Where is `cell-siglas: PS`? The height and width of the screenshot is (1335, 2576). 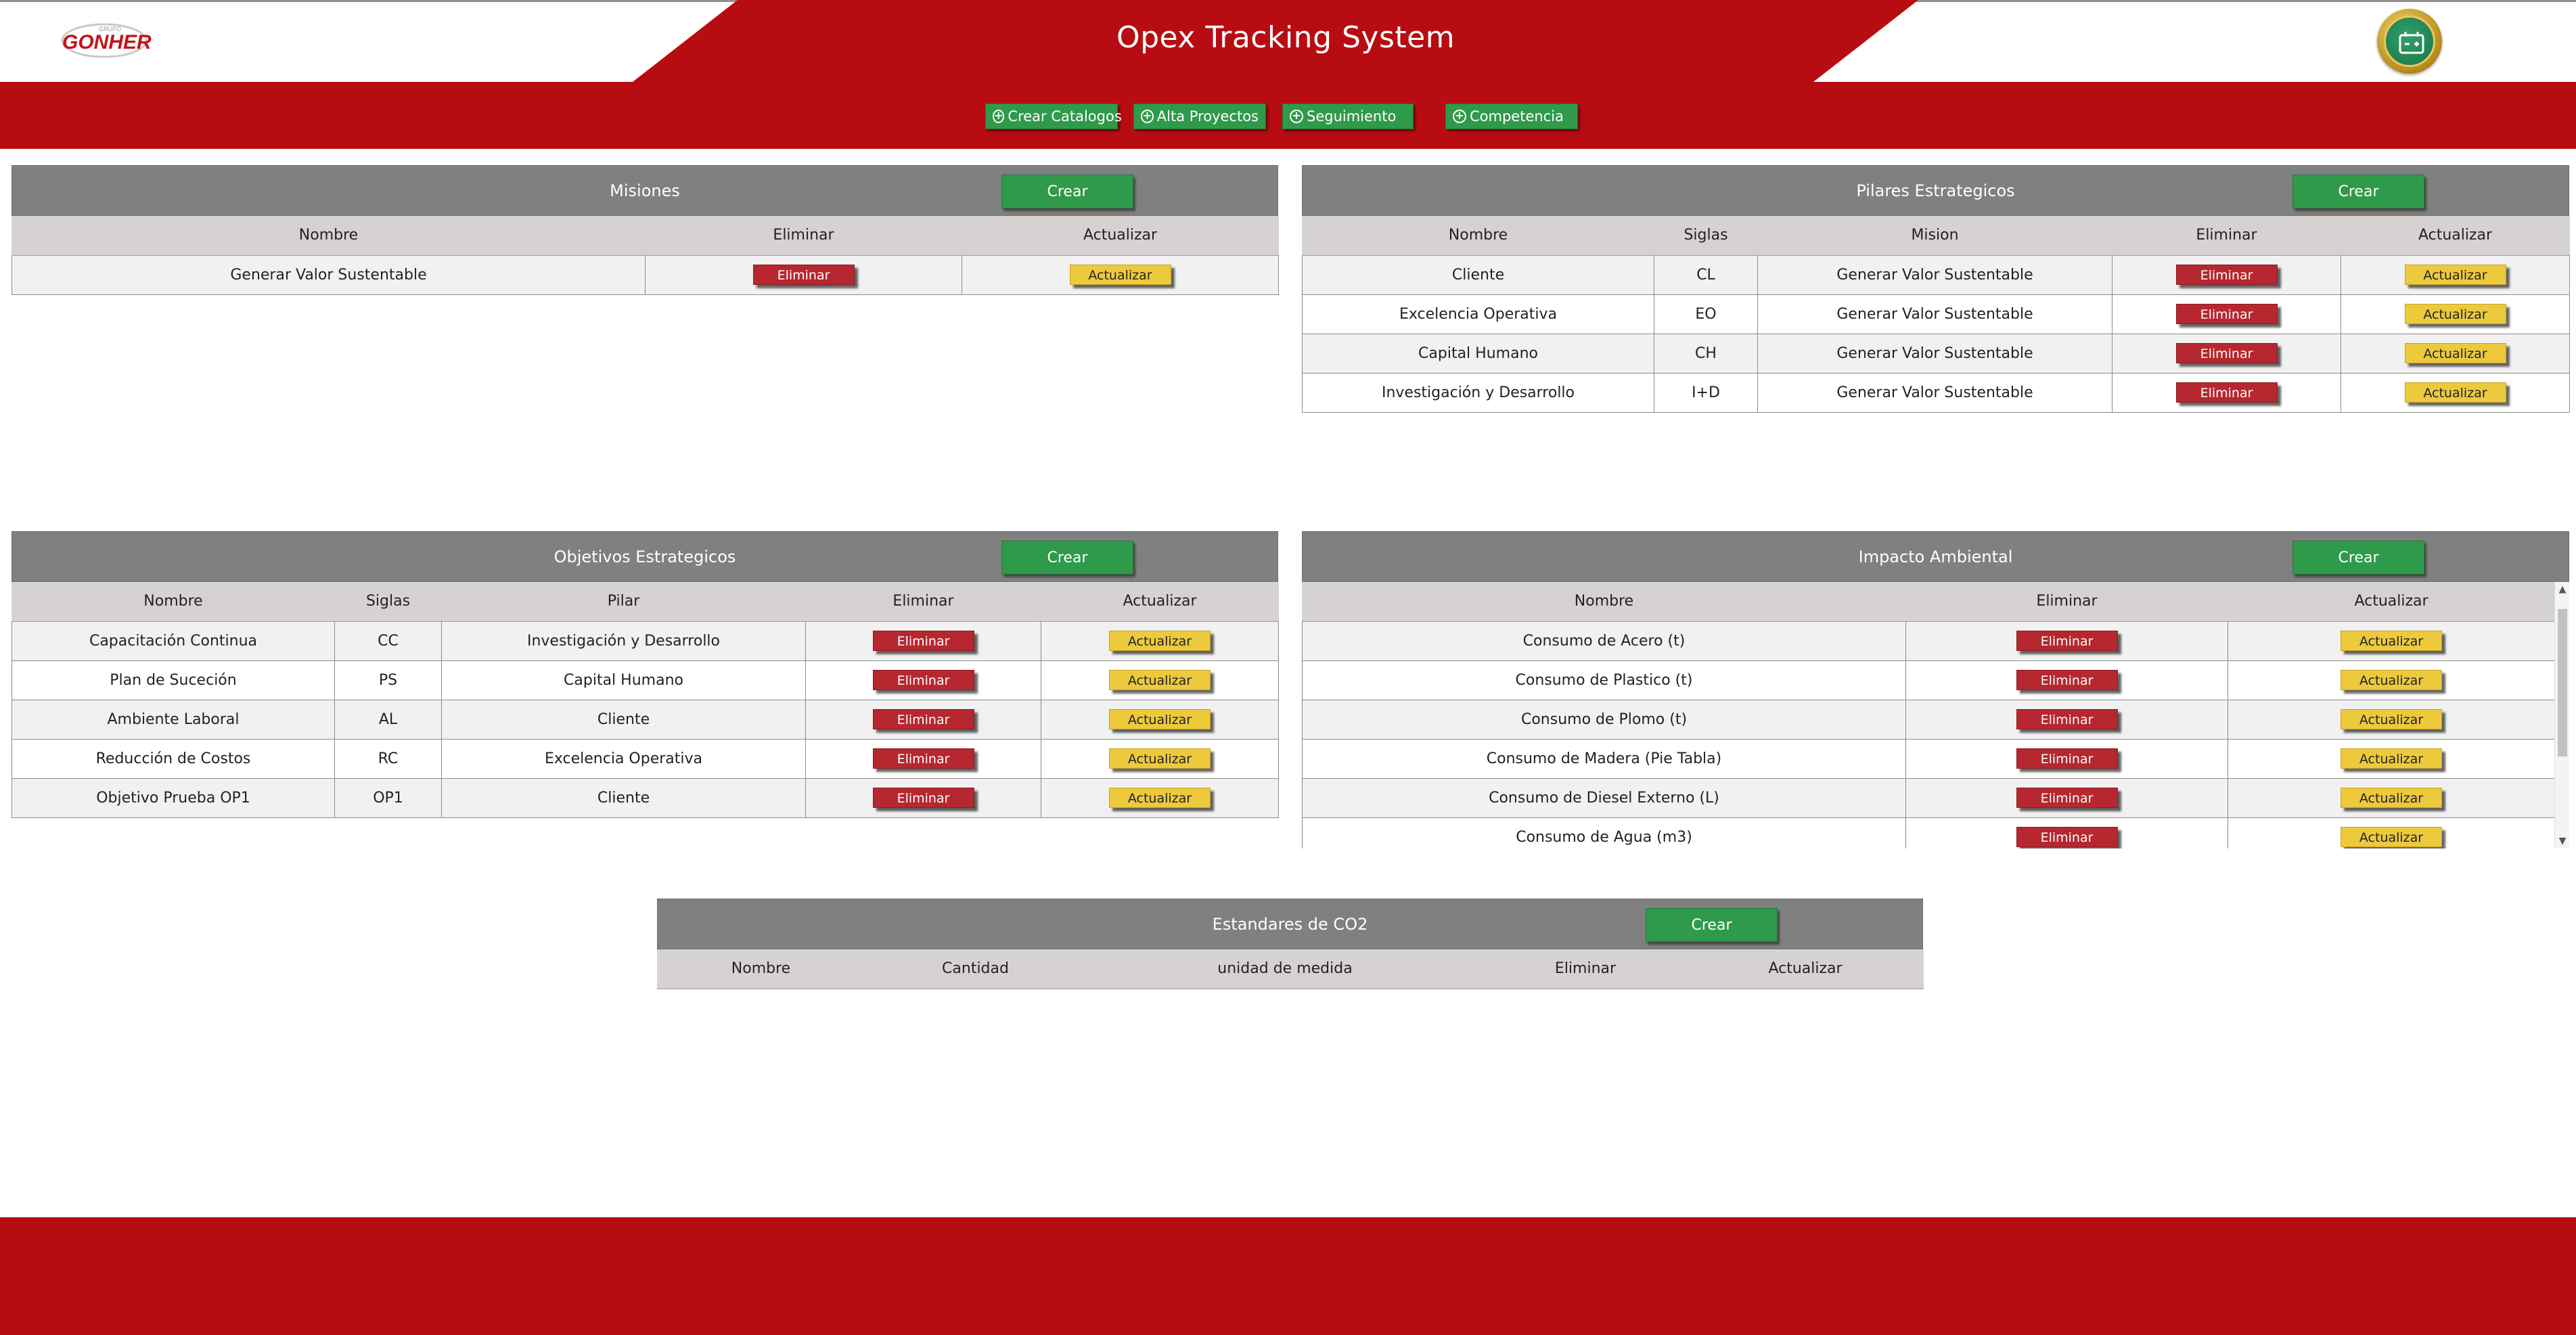 cell-siglas: PS is located at coordinates (388, 680).